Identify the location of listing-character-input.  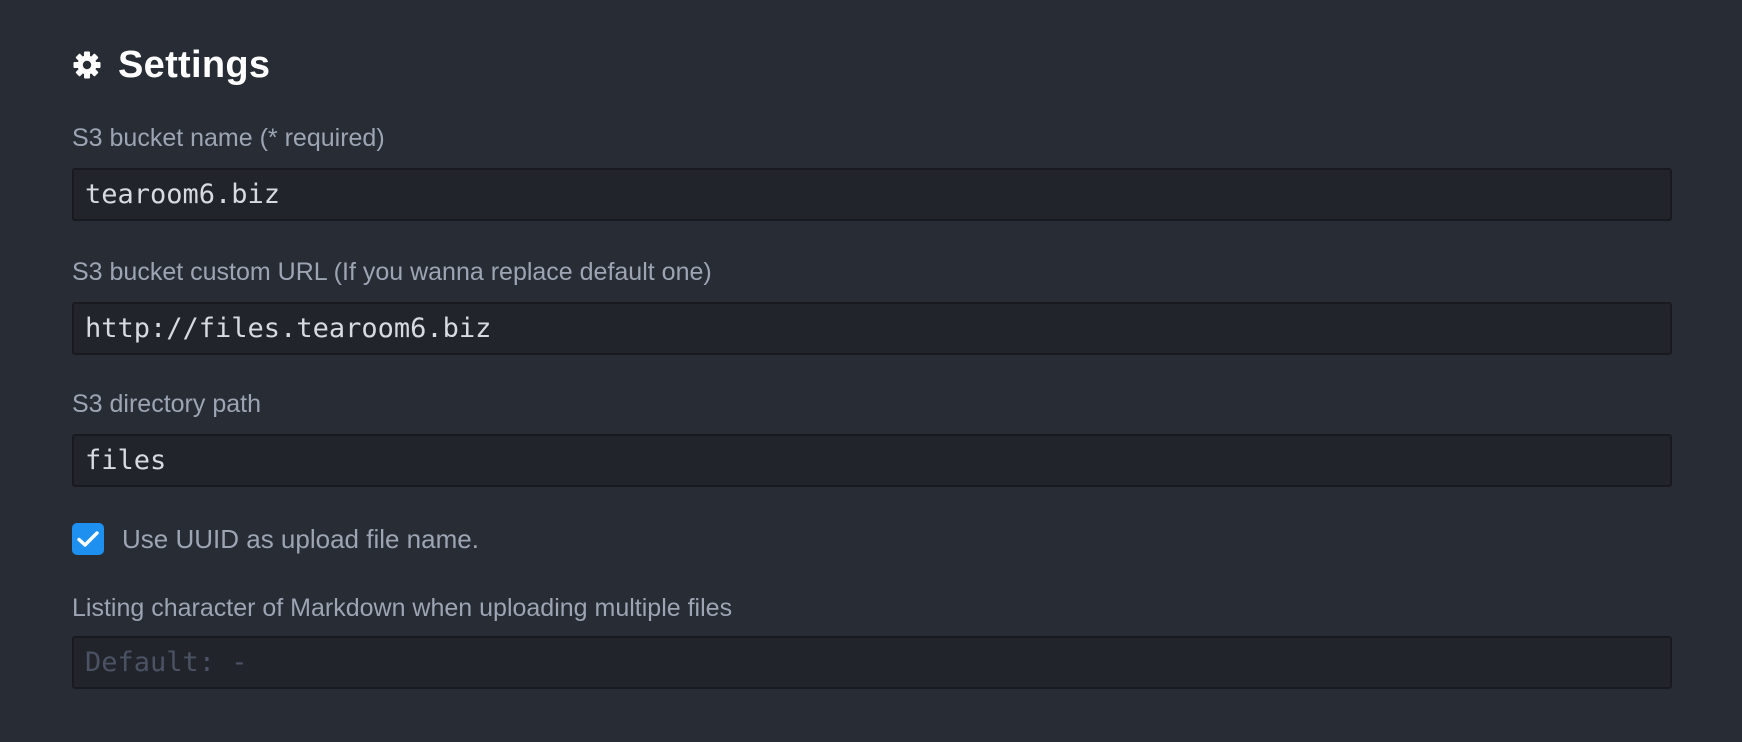
(872, 662).